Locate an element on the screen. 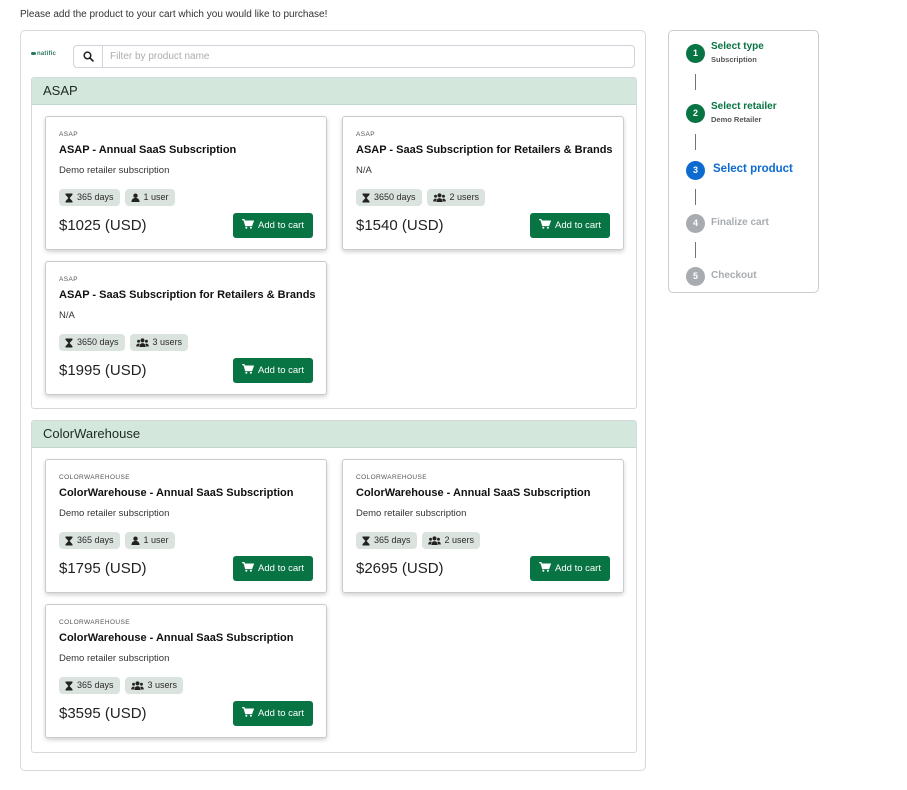 The image size is (907, 790). step-number: 1 is located at coordinates (695, 53).